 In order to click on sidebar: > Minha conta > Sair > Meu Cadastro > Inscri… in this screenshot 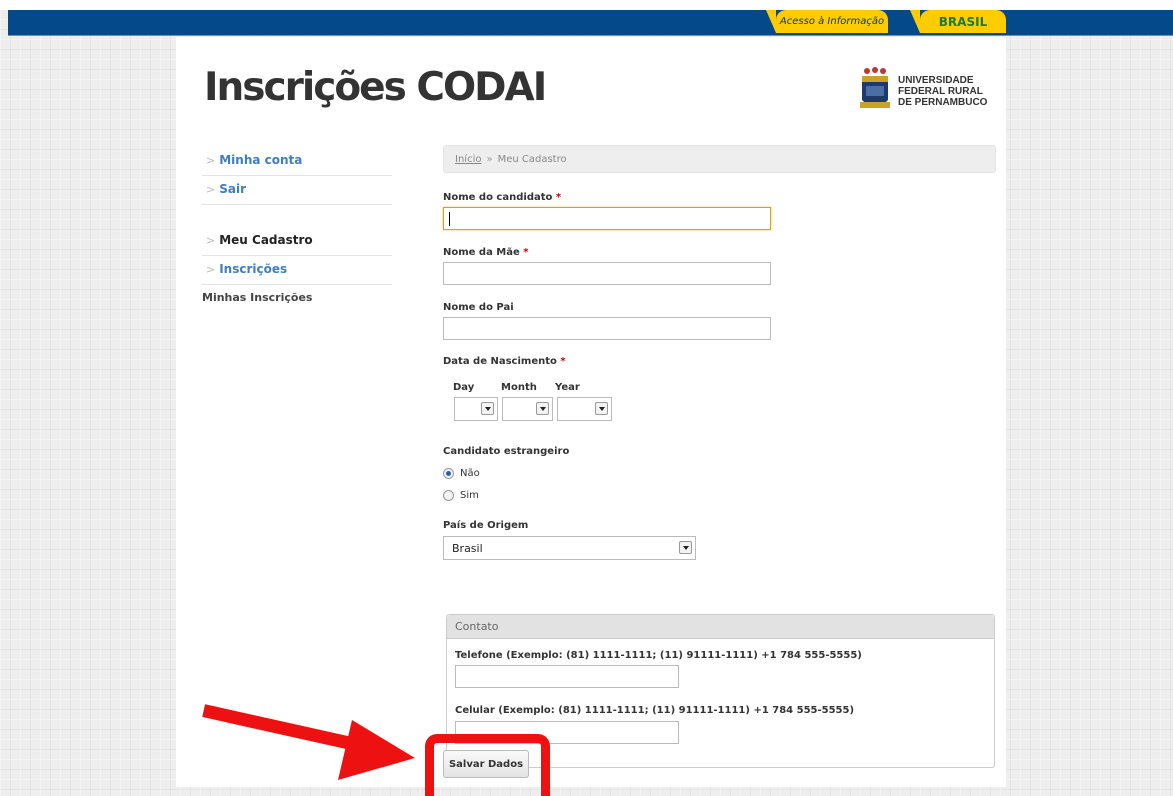, I will do `click(297, 225)`.